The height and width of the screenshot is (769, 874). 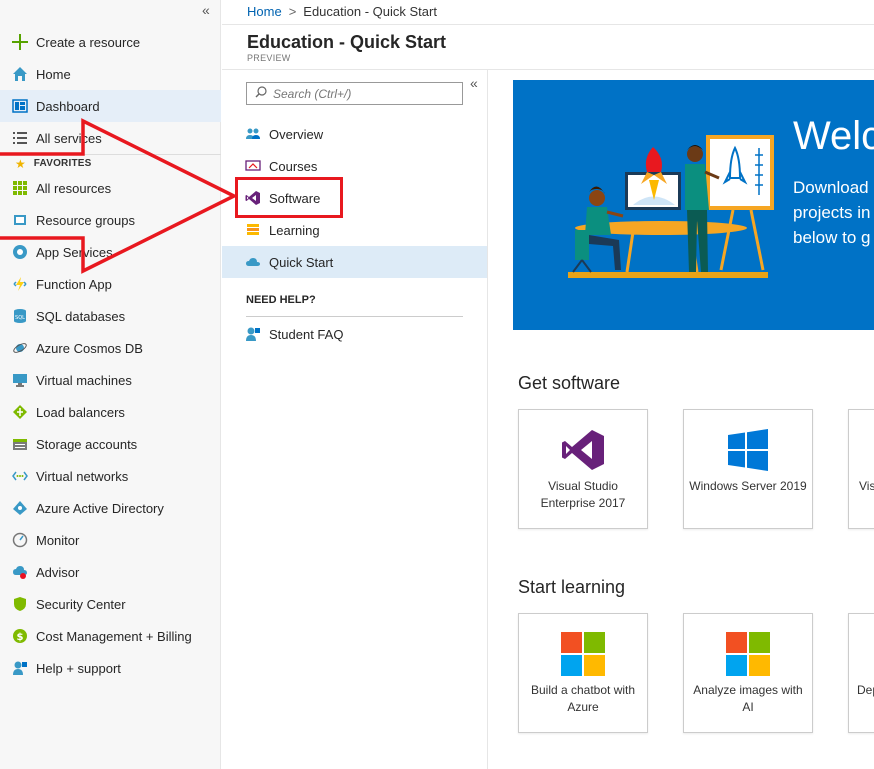 I want to click on nav-item-label: Resource groups, so click(x=85, y=220).